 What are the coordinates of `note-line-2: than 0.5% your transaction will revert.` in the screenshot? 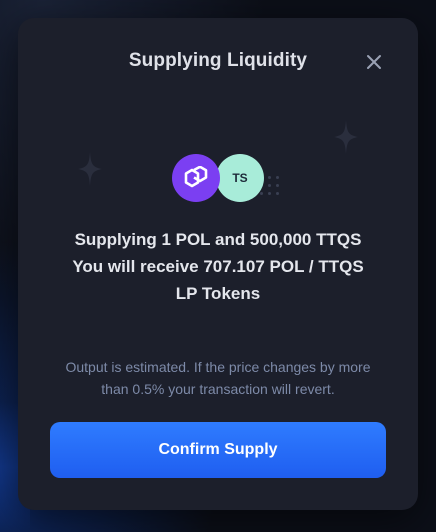 It's located at (218, 389).